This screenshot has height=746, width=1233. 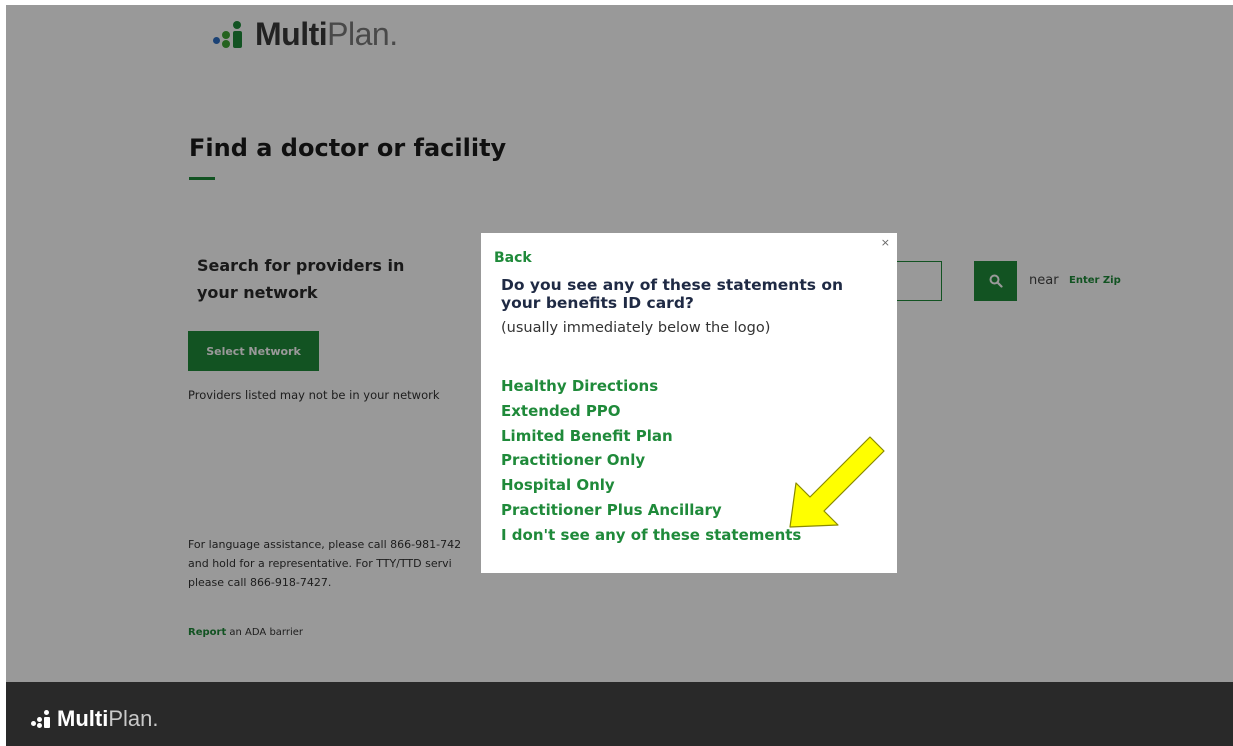 I want to click on footer: MultiPlan., so click(x=619, y=714).